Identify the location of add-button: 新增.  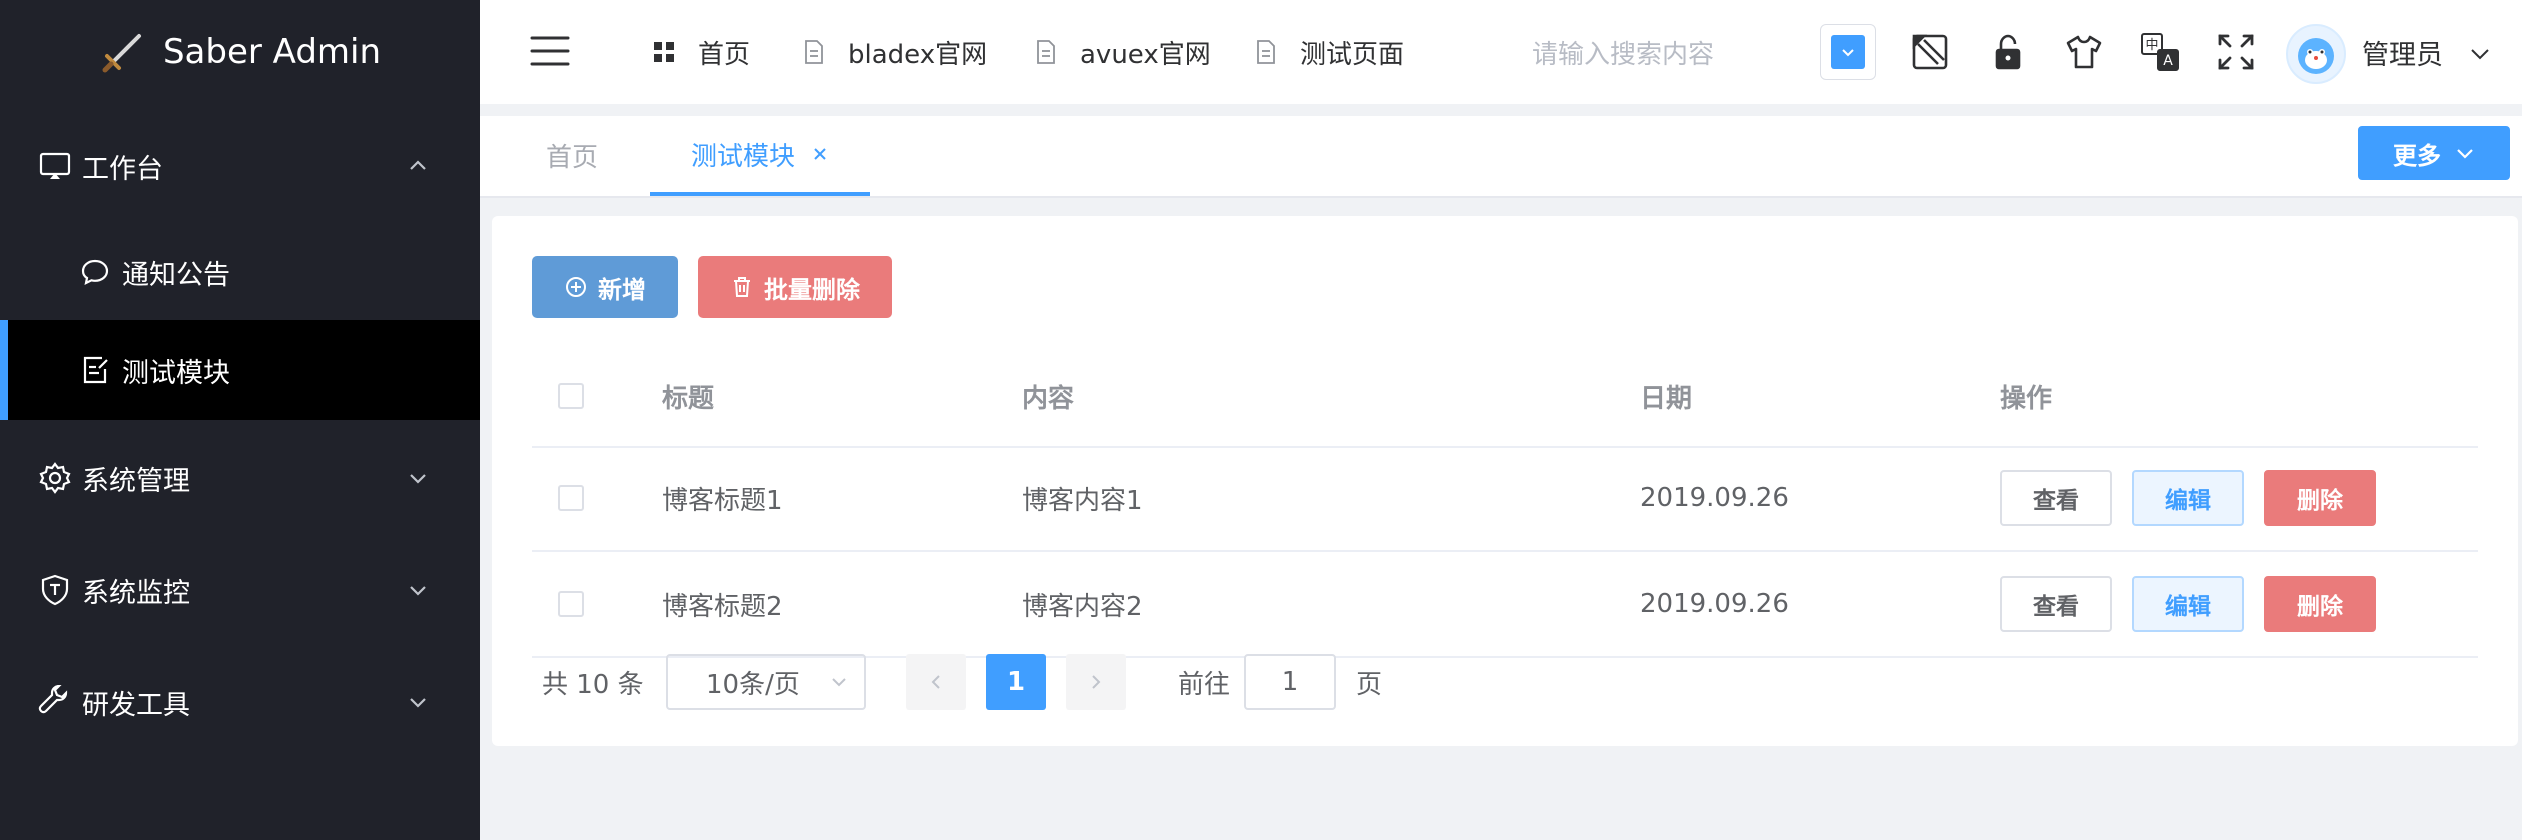
(605, 287).